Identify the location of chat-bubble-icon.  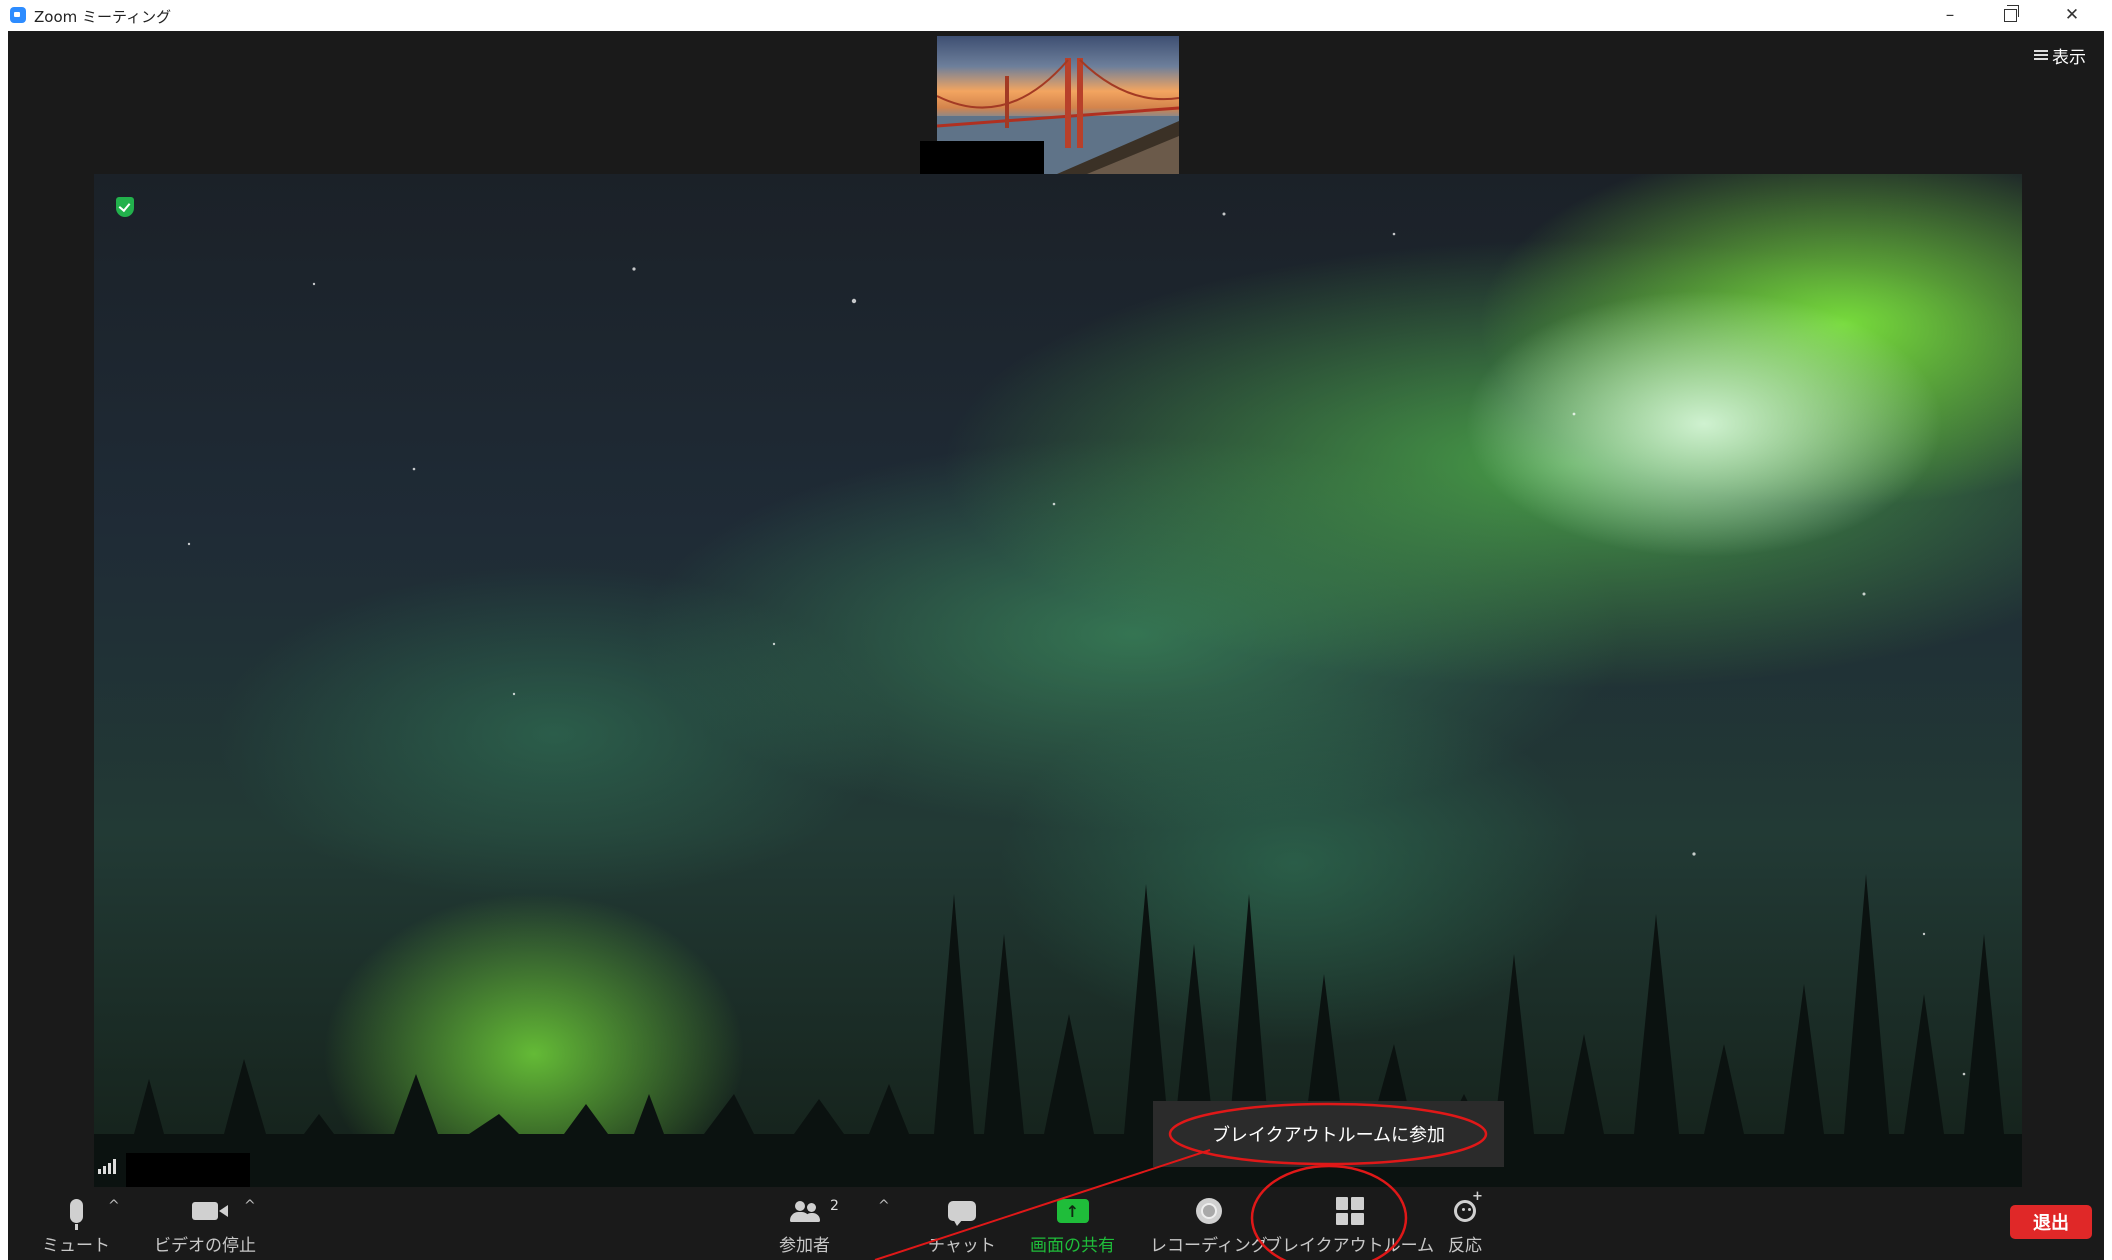
(961, 1213).